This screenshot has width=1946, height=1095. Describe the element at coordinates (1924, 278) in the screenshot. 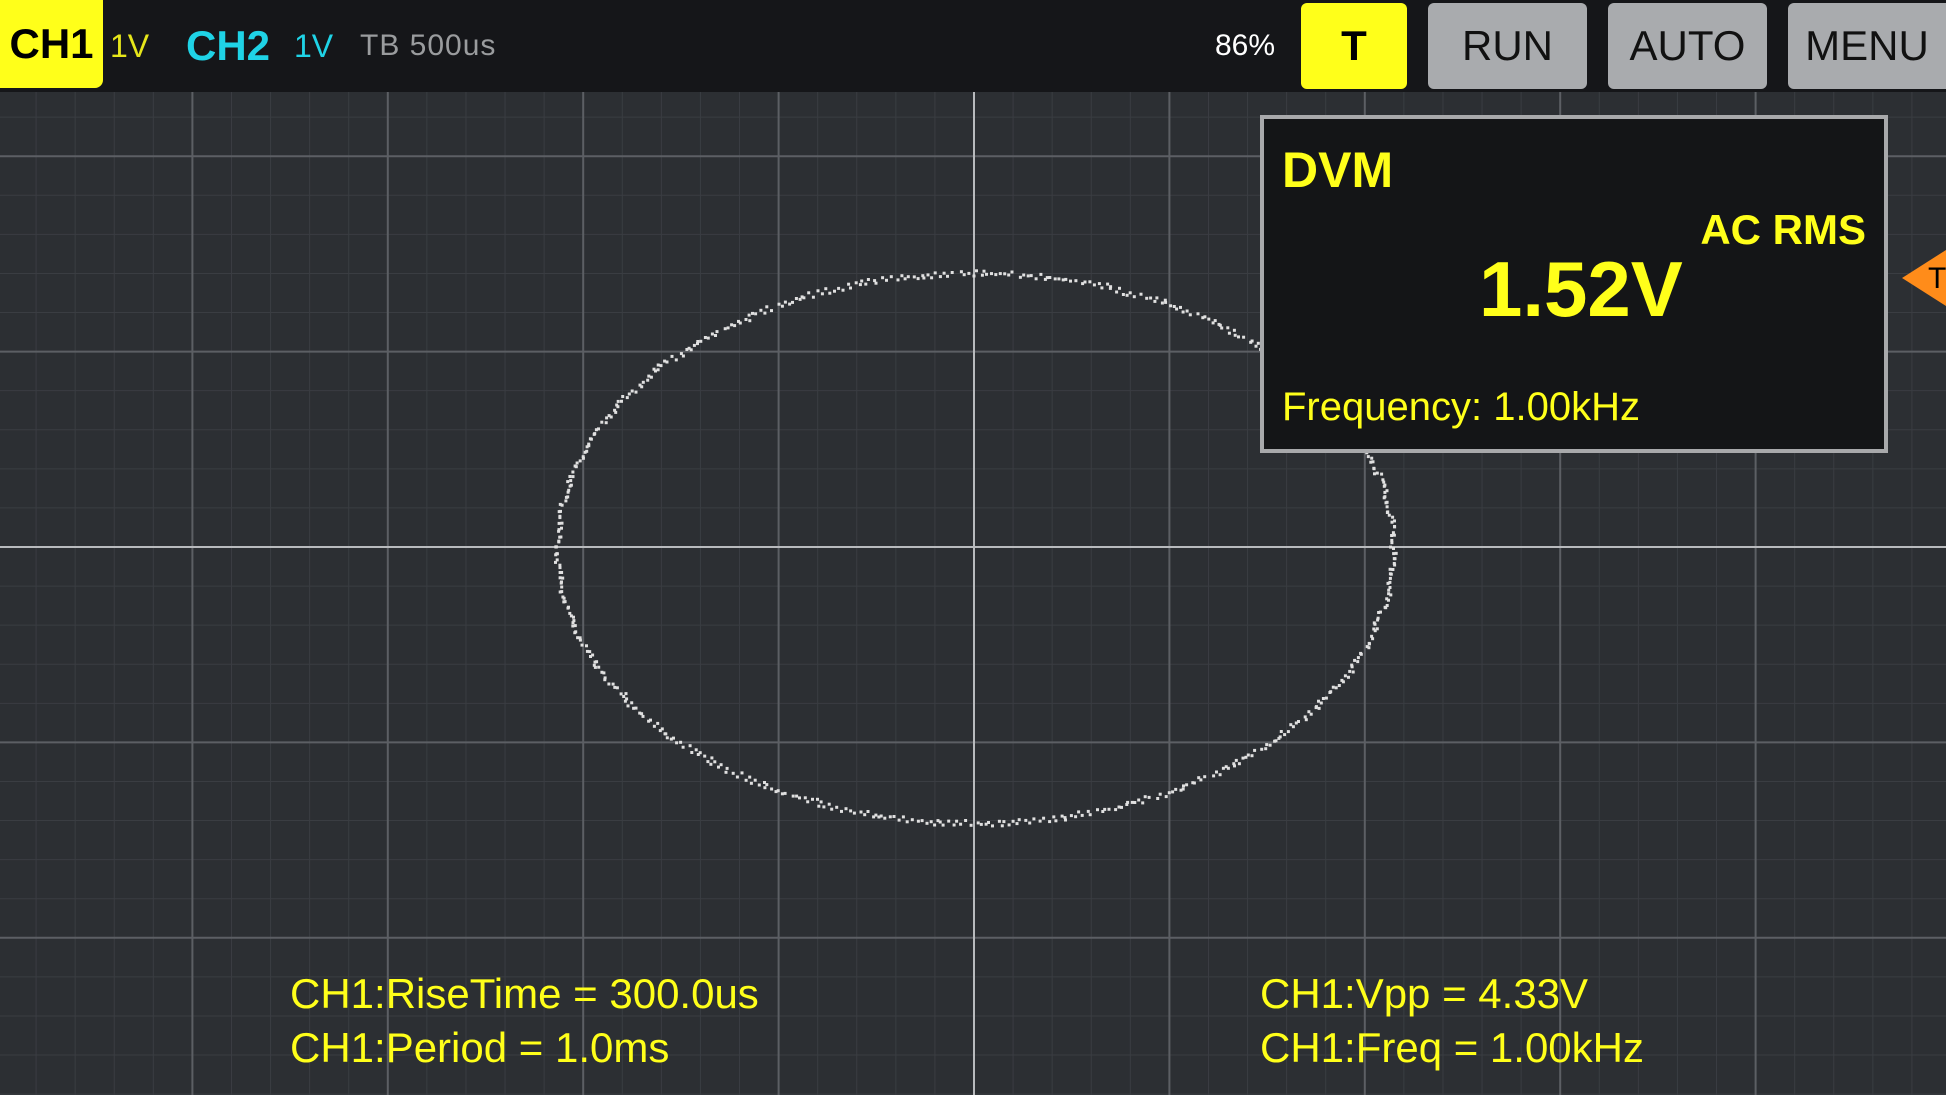

I see `trigger-level-marker-icon: T` at that location.